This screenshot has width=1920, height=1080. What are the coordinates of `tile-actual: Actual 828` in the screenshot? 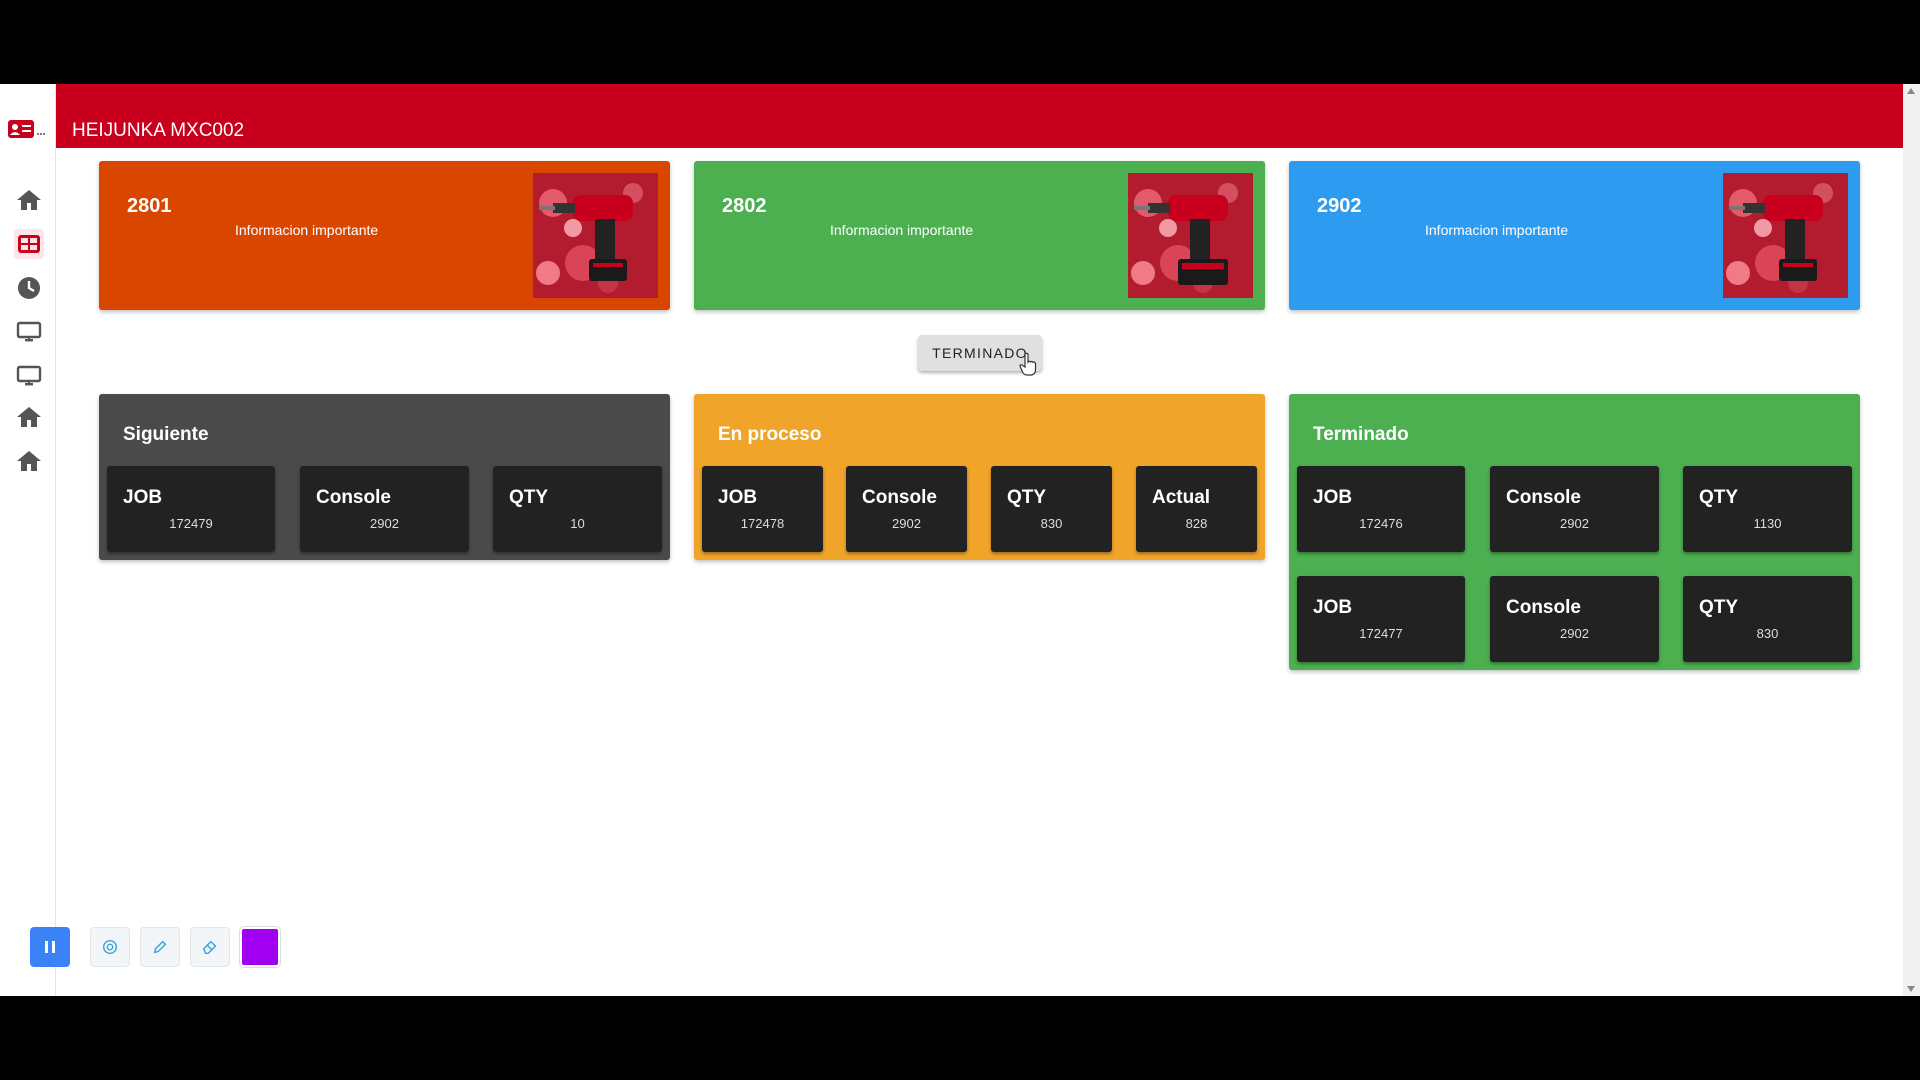 It's located at (1196, 509).